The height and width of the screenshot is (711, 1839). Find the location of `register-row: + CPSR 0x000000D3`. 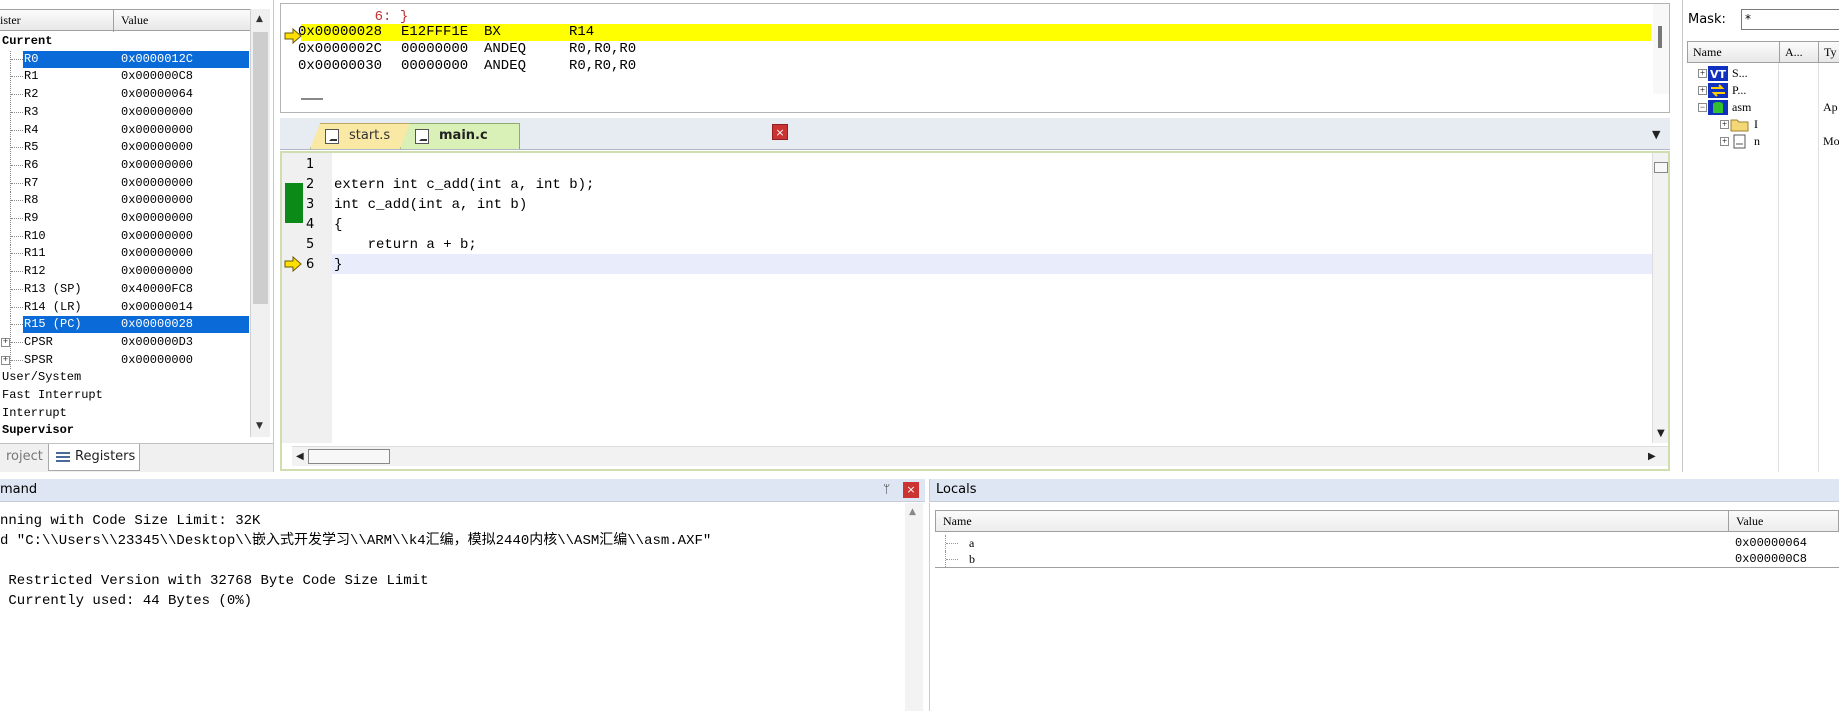

register-row: + CPSR 0x000000D3 is located at coordinates (125, 342).